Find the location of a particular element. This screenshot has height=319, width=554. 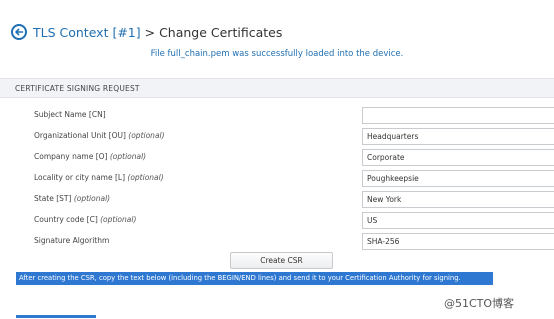

page-title-text: Change Certificates is located at coordinates (221, 32).